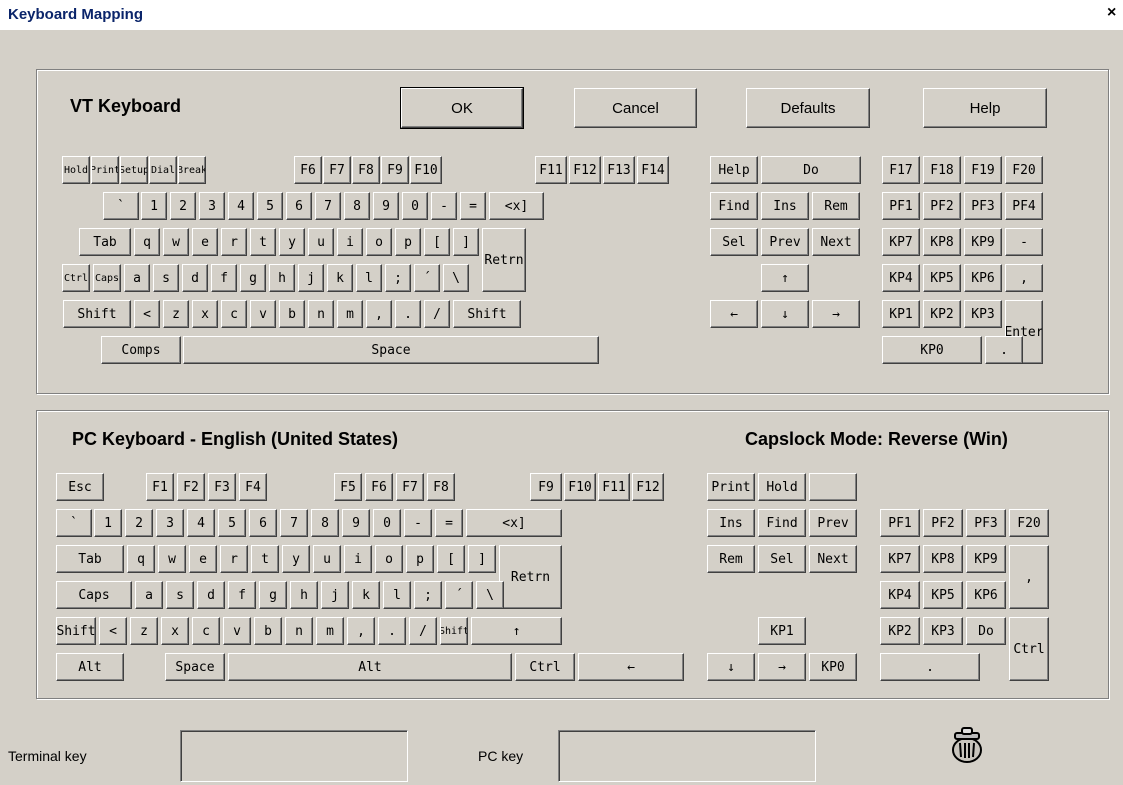  What do you see at coordinates (782, 487) in the screenshot?
I see `pc-key-hold: Hold` at bounding box center [782, 487].